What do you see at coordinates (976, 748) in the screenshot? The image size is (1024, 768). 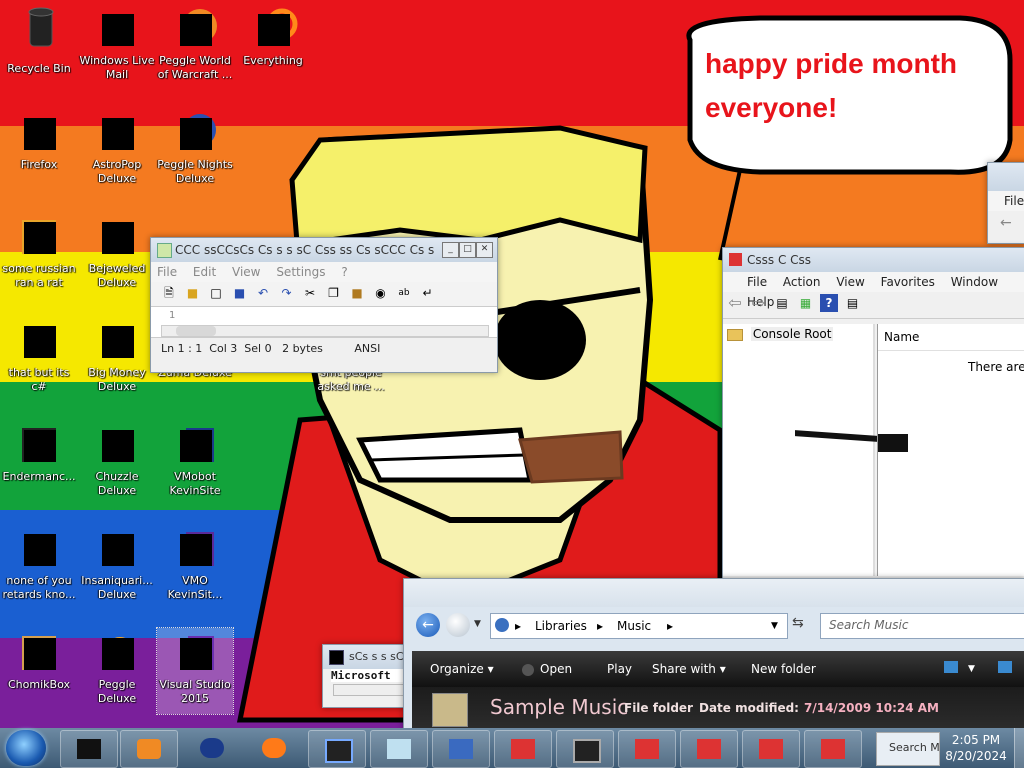 I see `system-clock: 2:05 PM 8/20/2024` at bounding box center [976, 748].